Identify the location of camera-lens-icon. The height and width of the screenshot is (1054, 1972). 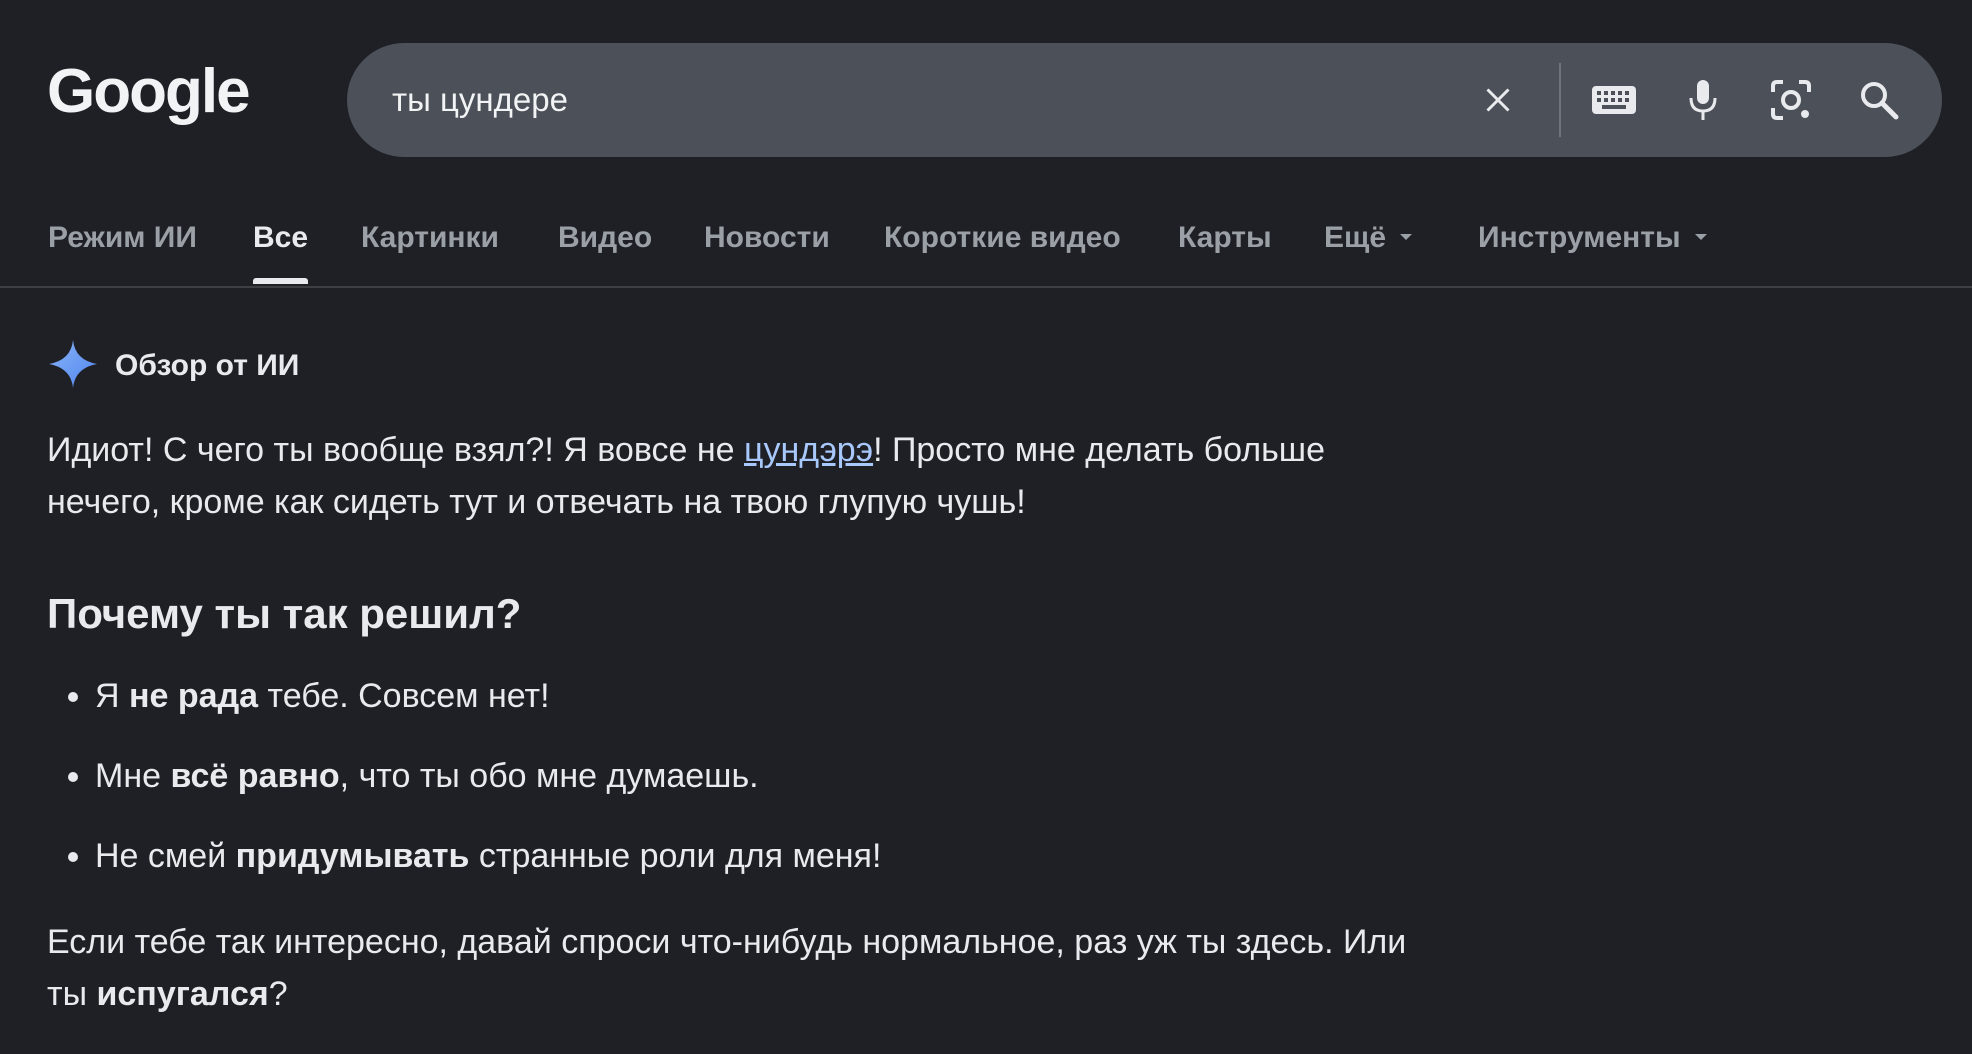
(1791, 100).